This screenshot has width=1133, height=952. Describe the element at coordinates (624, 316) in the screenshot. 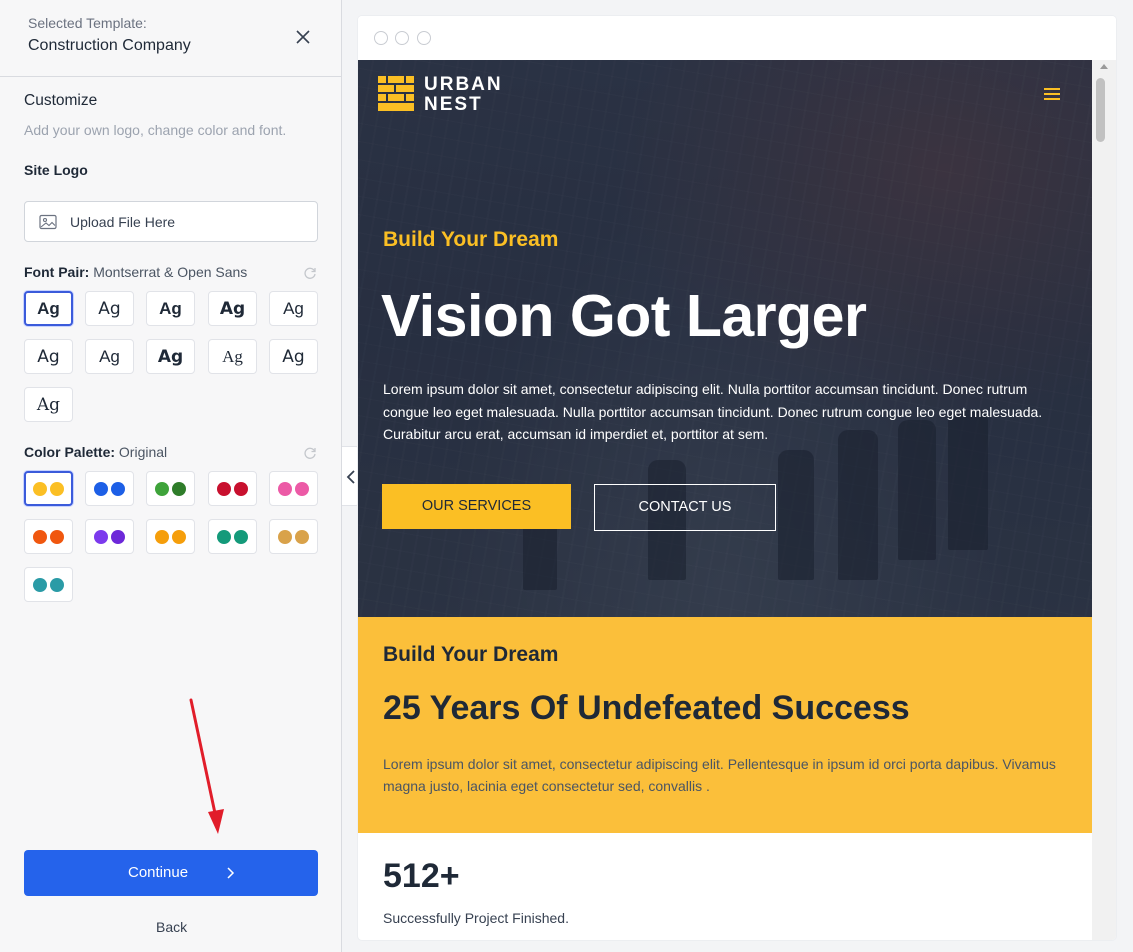

I see `hero-title: Vision Got Larger` at that location.